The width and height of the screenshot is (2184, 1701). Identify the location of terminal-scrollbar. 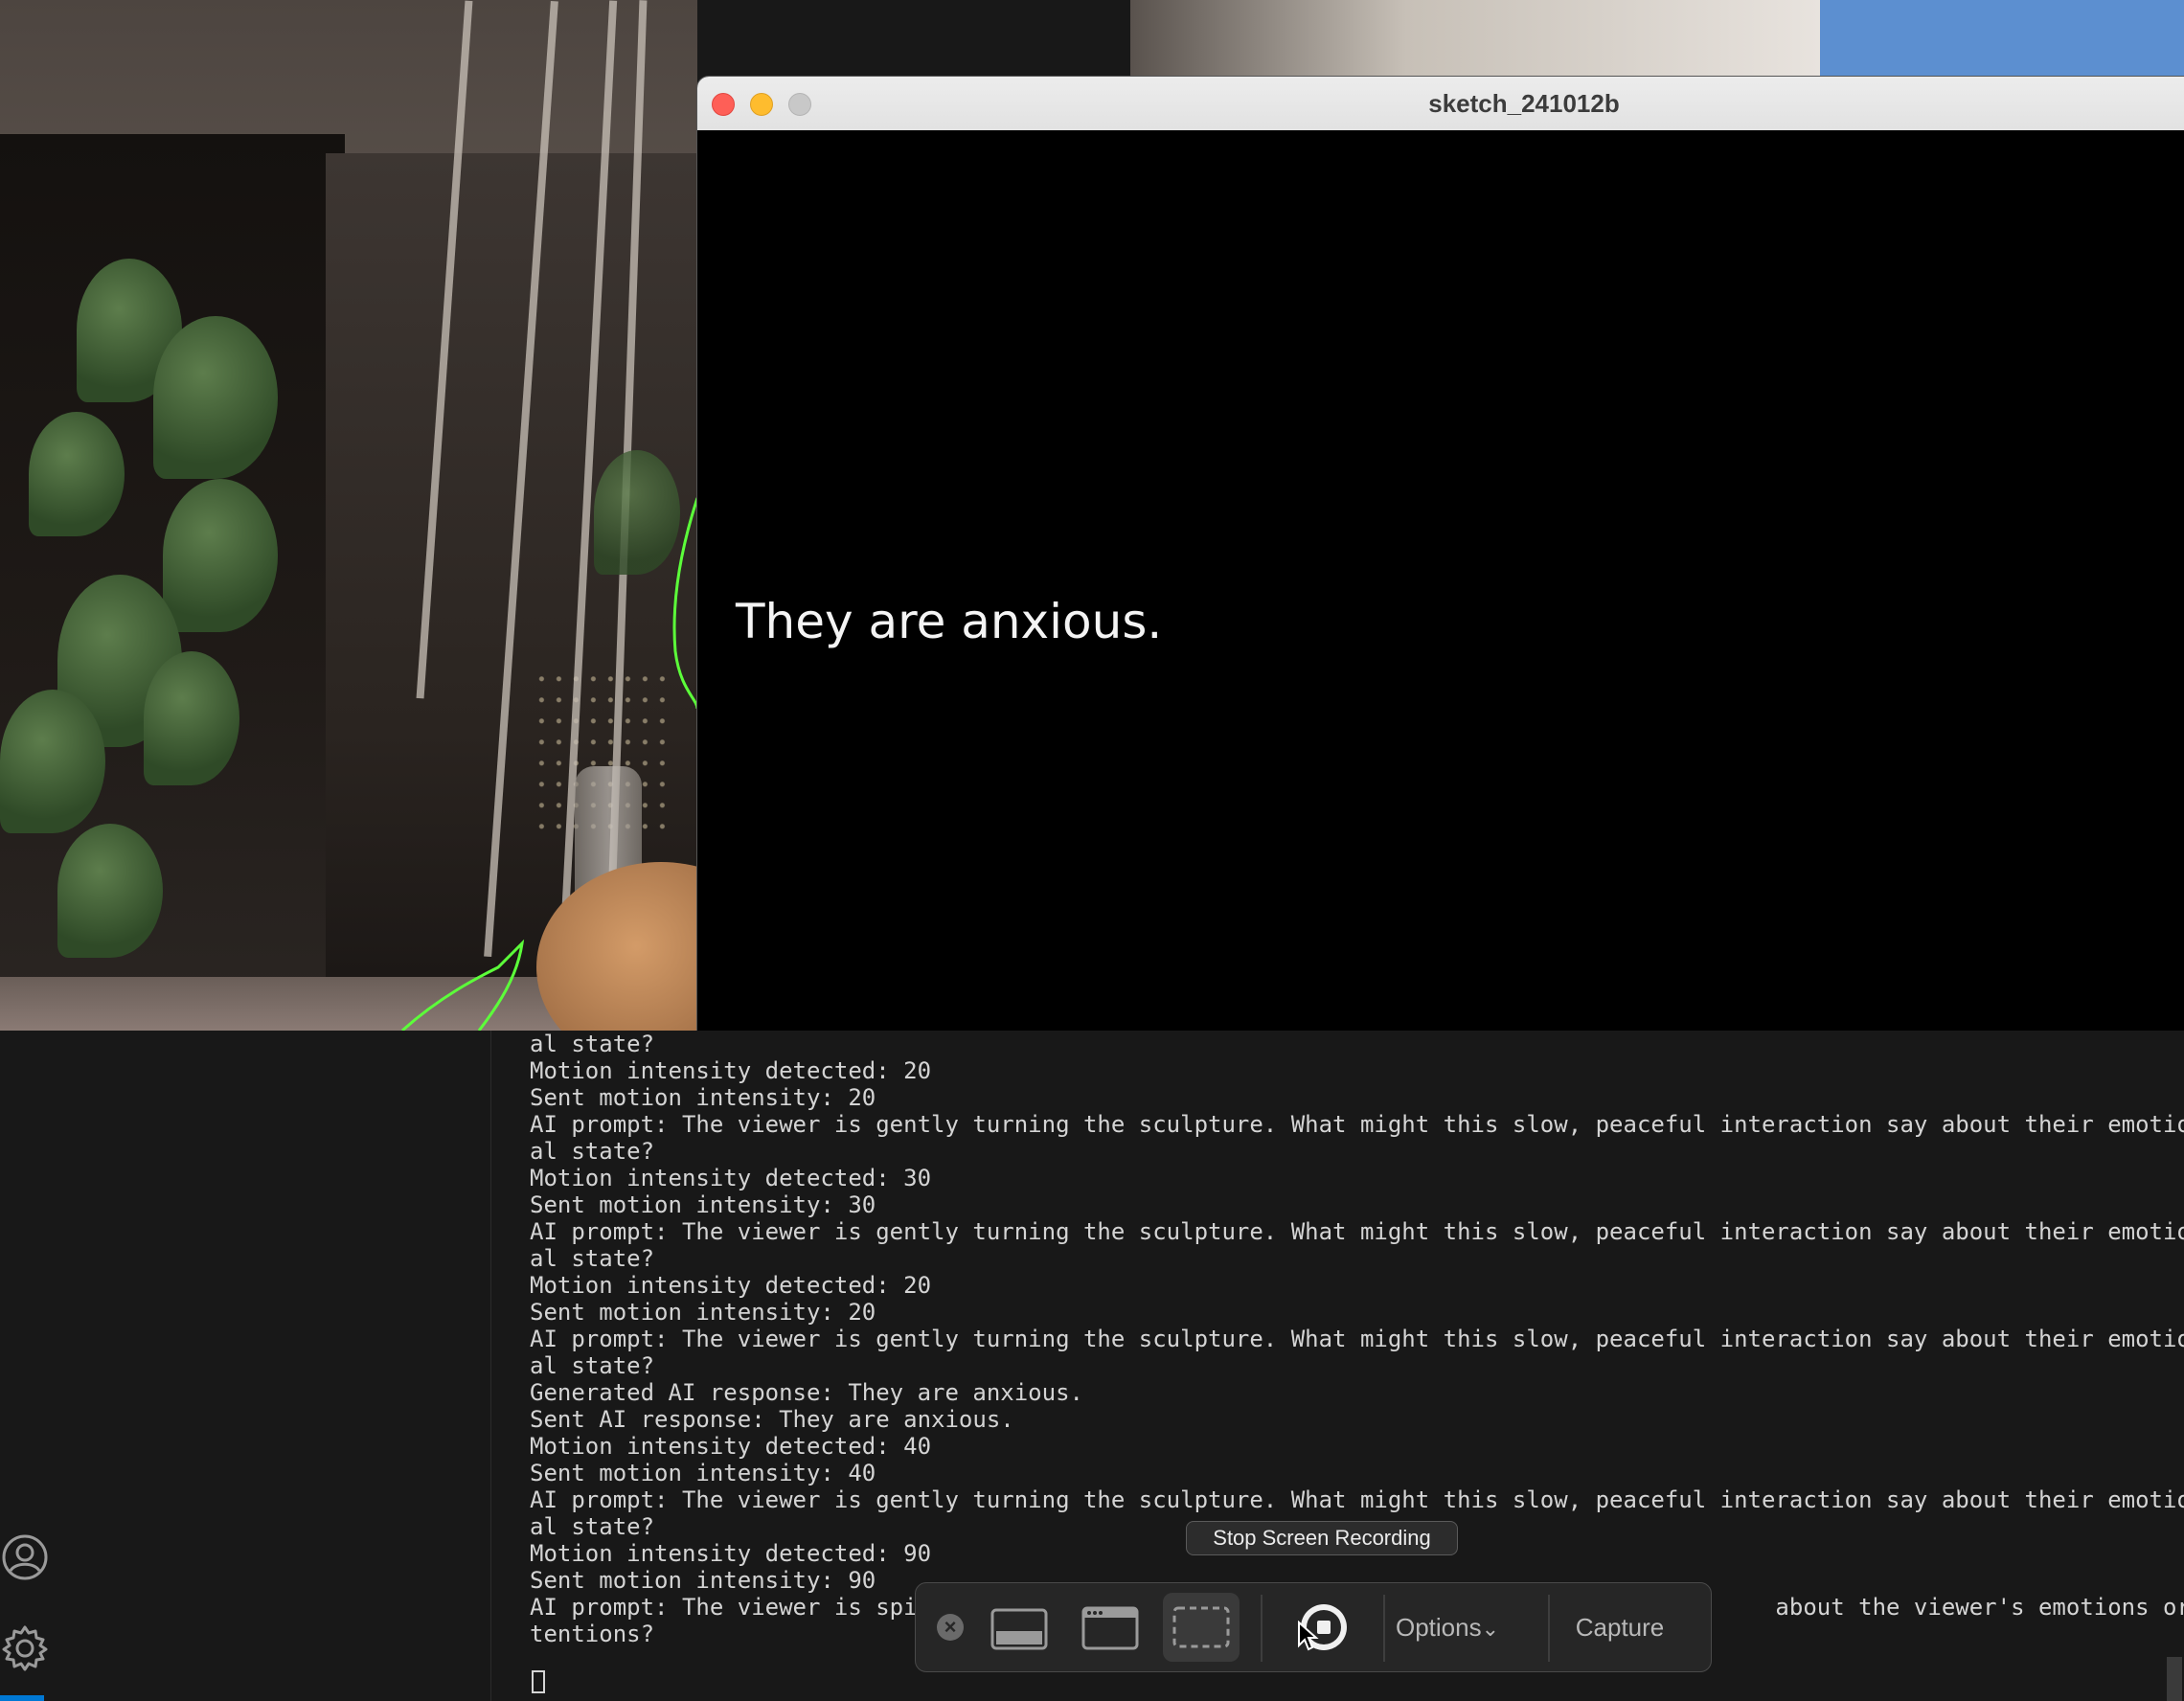
(2174, 1679).